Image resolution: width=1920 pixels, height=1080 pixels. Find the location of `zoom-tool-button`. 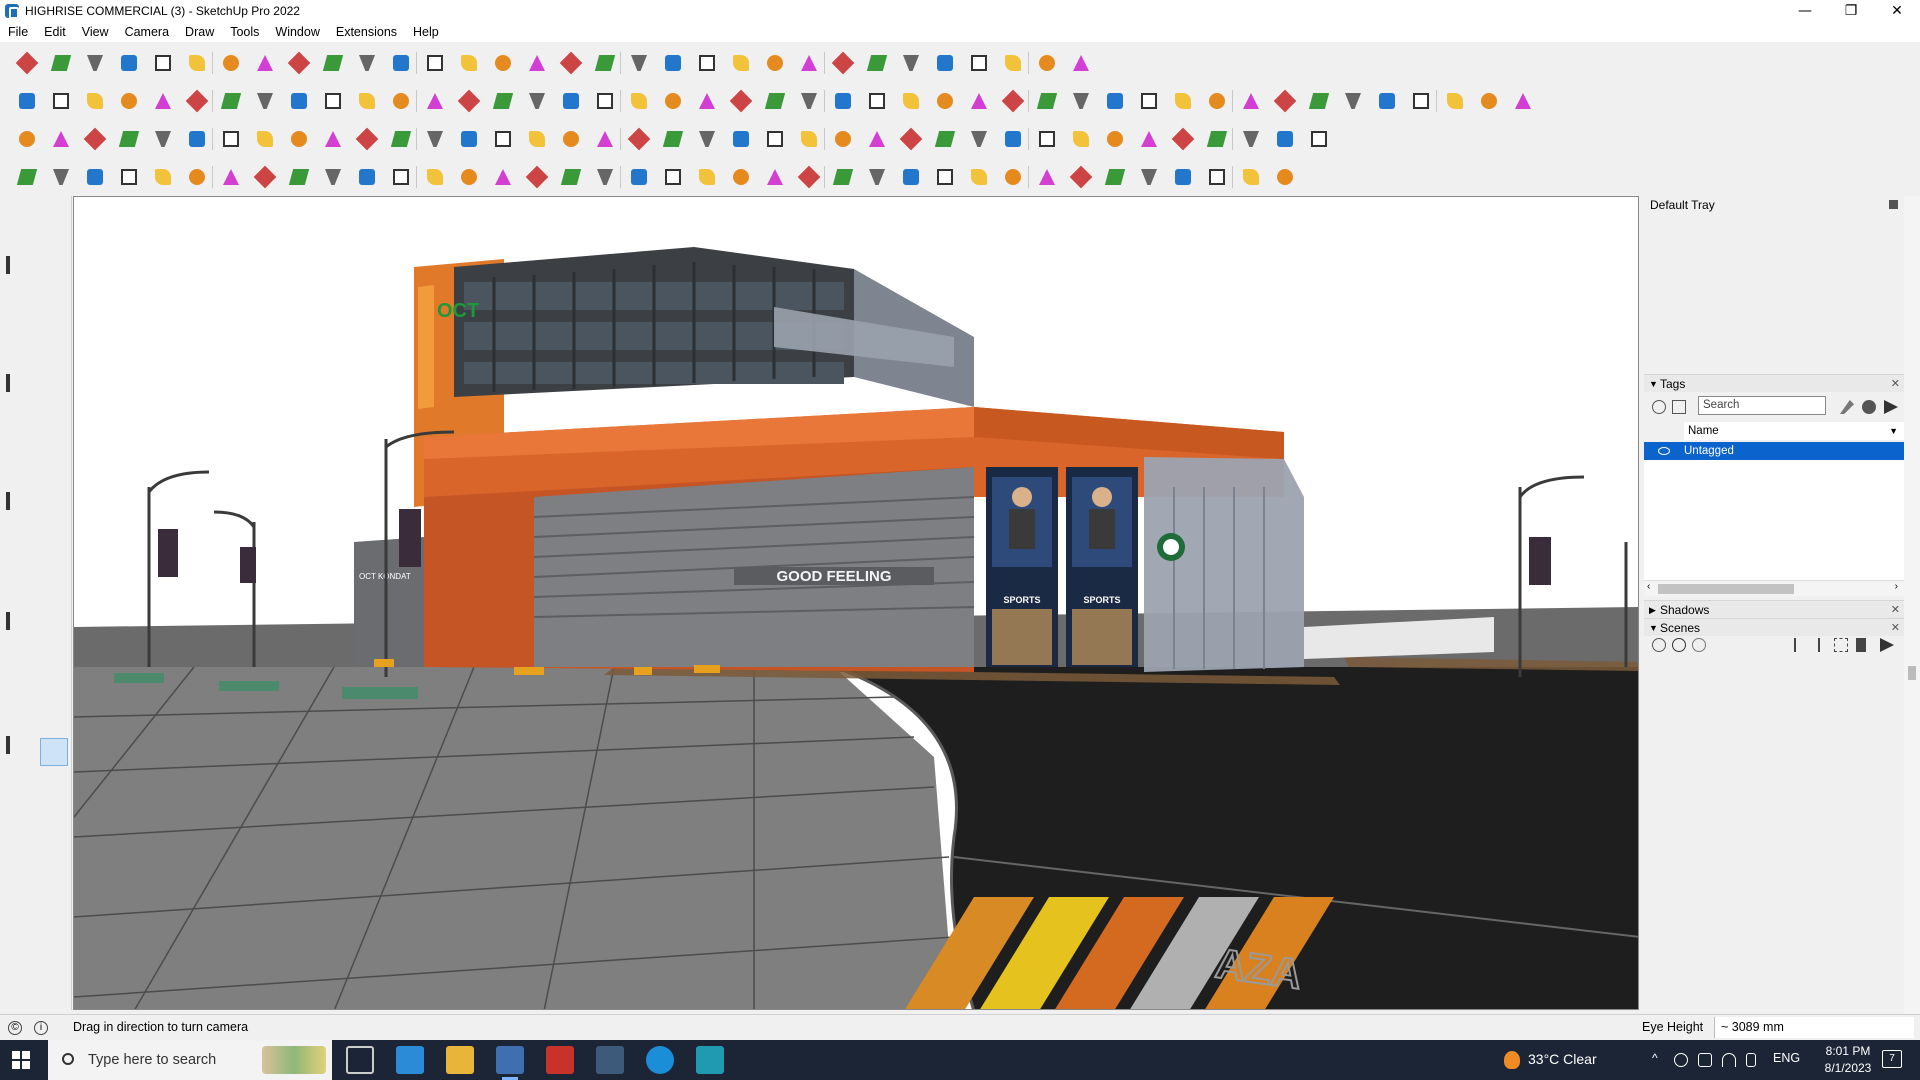

zoom-tool-button is located at coordinates (1285, 139).